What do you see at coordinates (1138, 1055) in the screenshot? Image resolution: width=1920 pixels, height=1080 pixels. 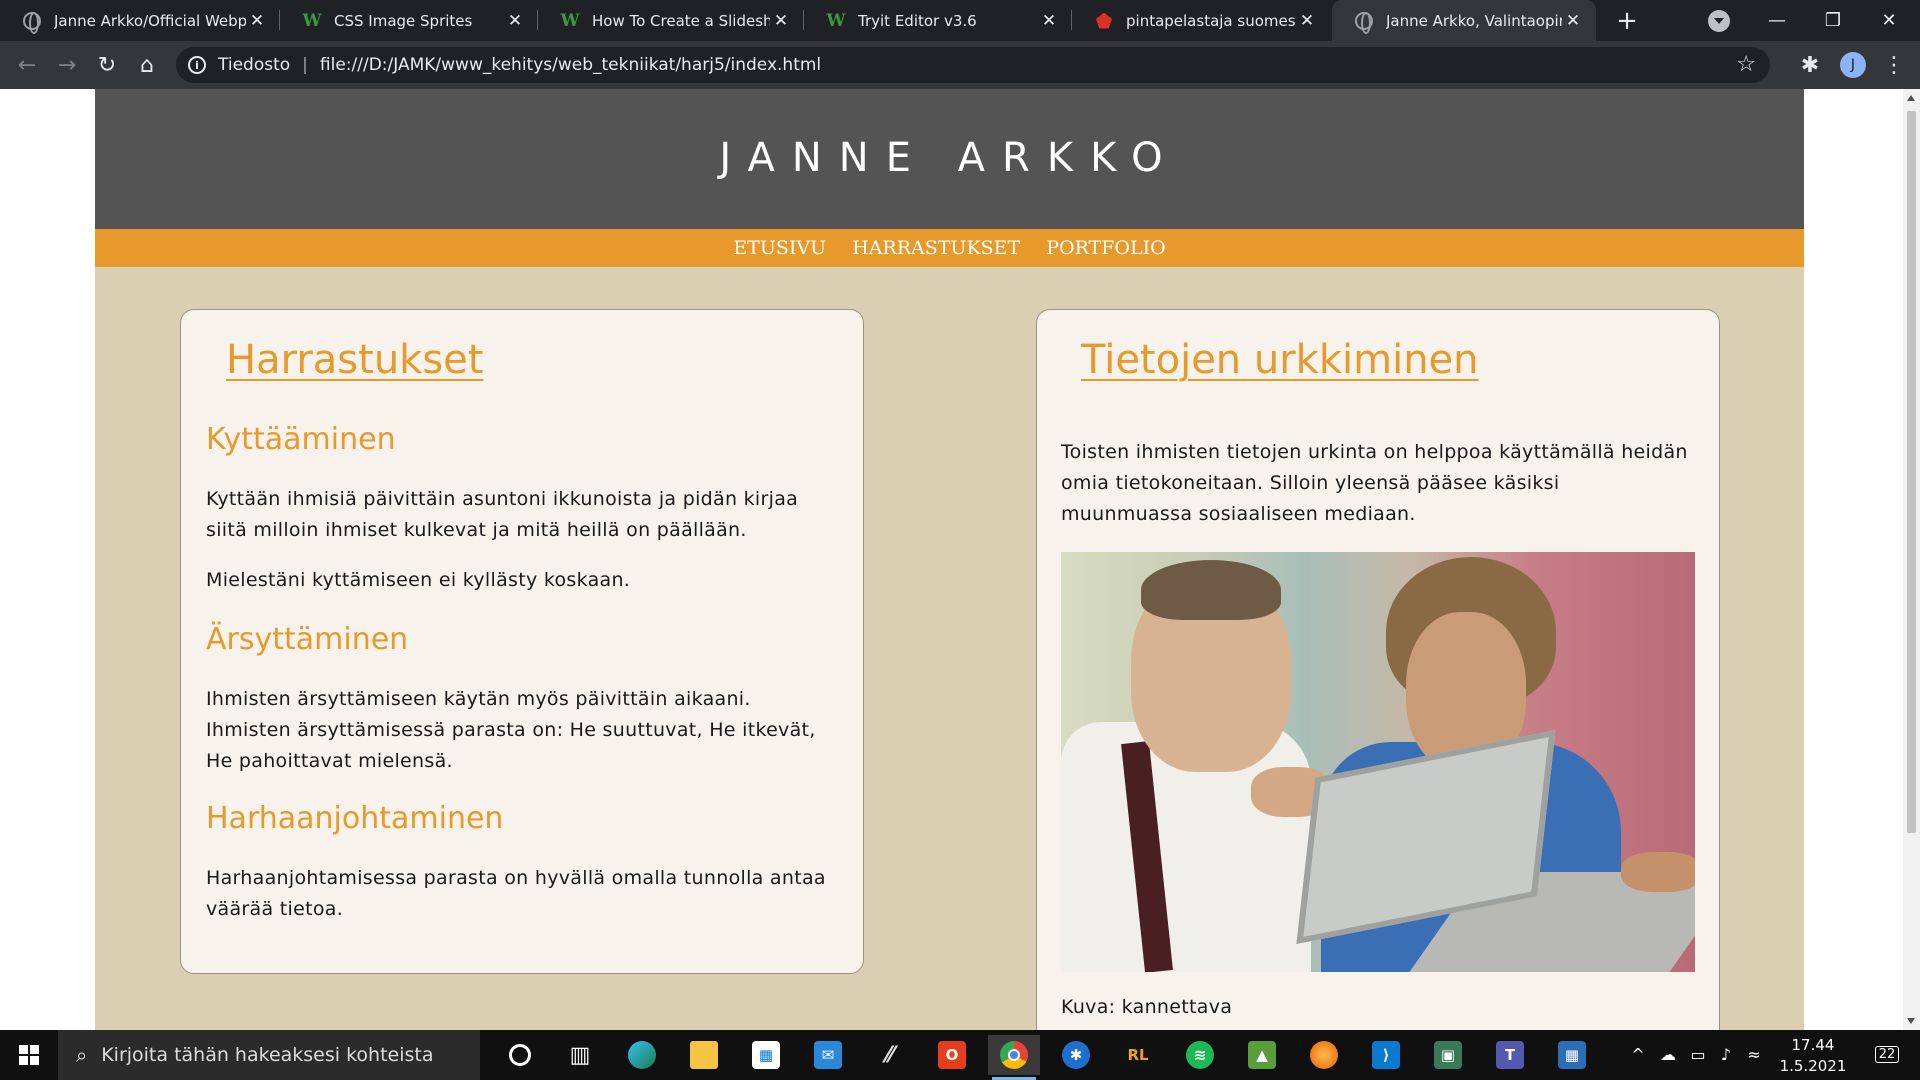 I see `app-icon: RL` at bounding box center [1138, 1055].